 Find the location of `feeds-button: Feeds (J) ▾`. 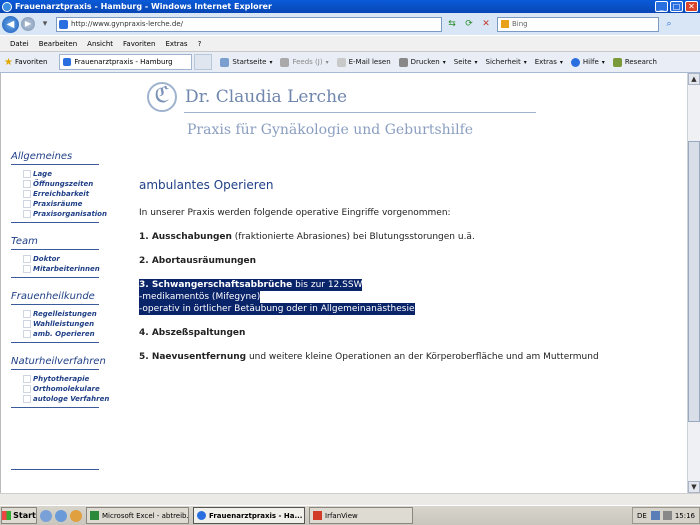

feeds-button: Feeds (J) ▾ is located at coordinates (304, 62).